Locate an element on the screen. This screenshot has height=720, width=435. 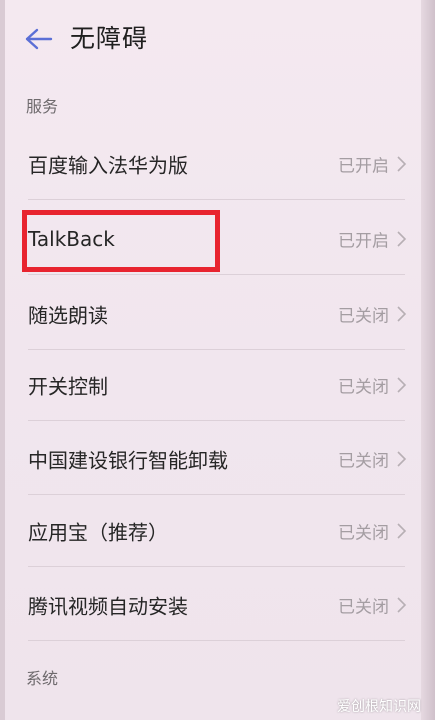
setting-row-label: 开关控制 is located at coordinates (68, 386).